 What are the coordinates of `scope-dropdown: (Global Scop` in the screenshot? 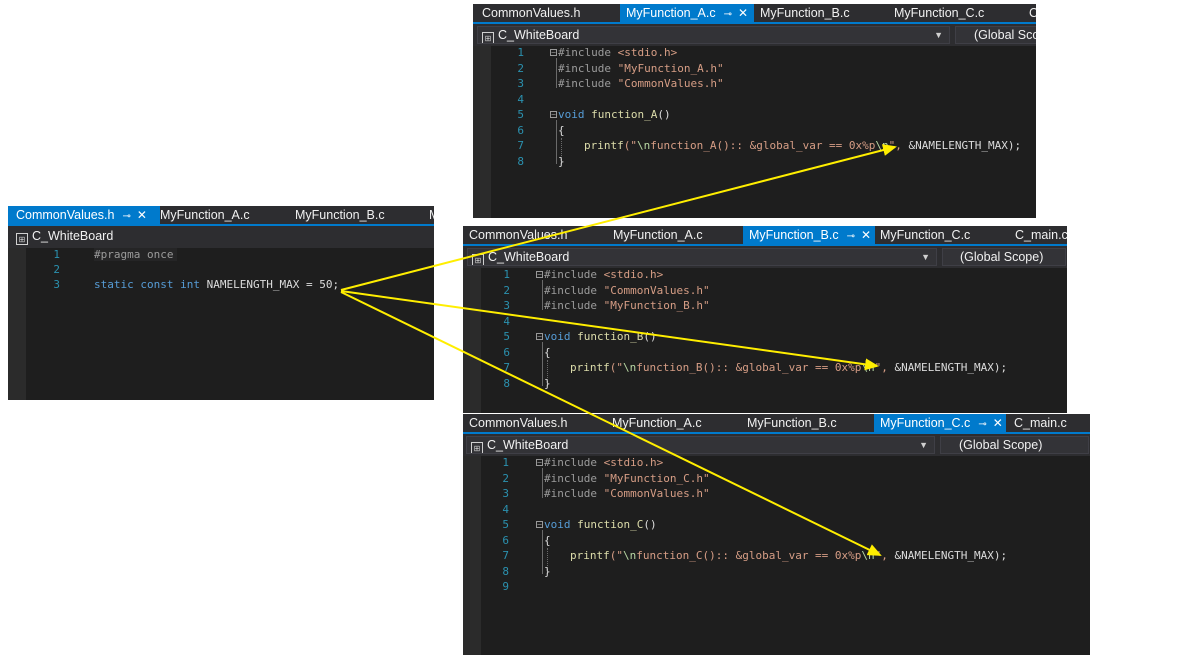 It's located at (995, 35).